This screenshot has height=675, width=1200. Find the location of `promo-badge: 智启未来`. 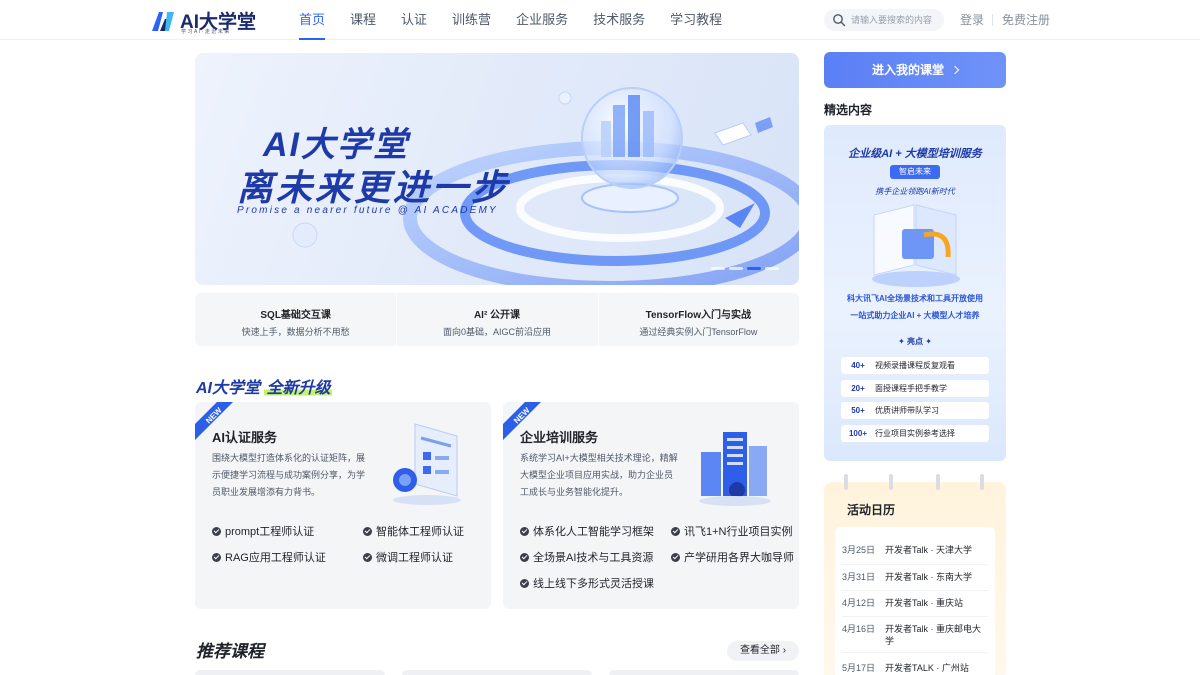

promo-badge: 智启未来 is located at coordinates (915, 172).